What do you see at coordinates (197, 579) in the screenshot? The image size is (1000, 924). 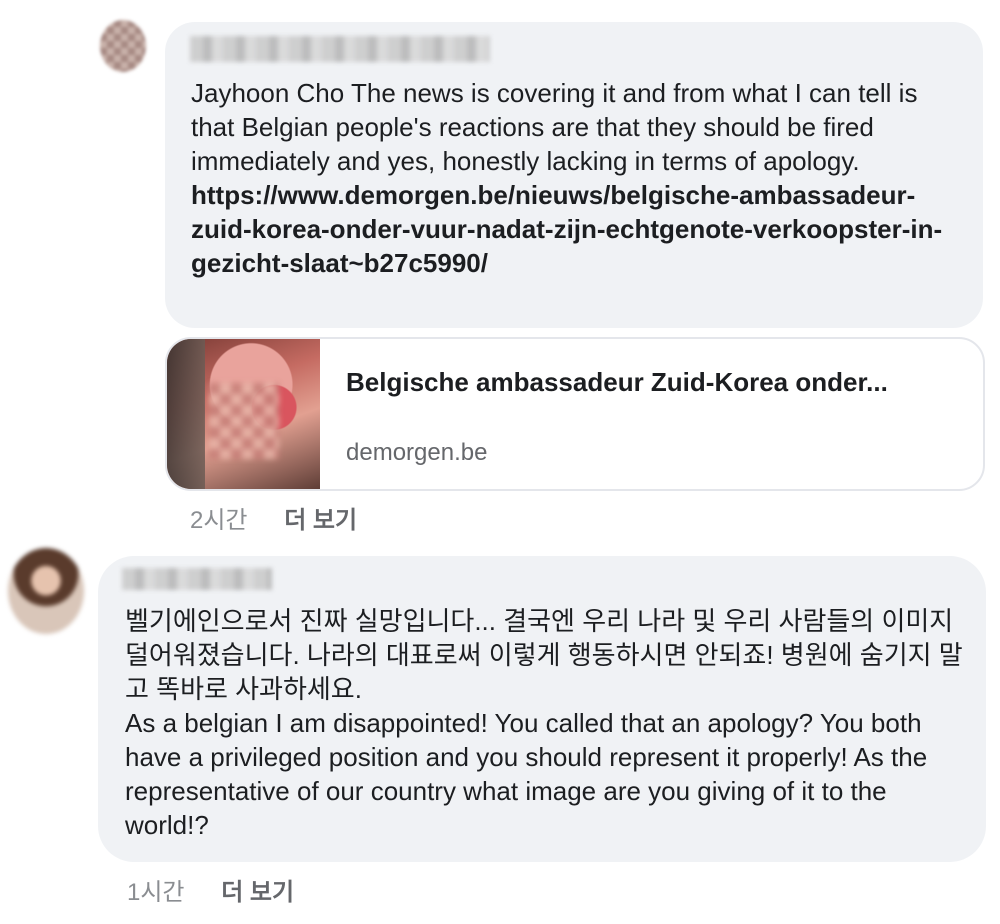 I see `commenter-name-redacted` at bounding box center [197, 579].